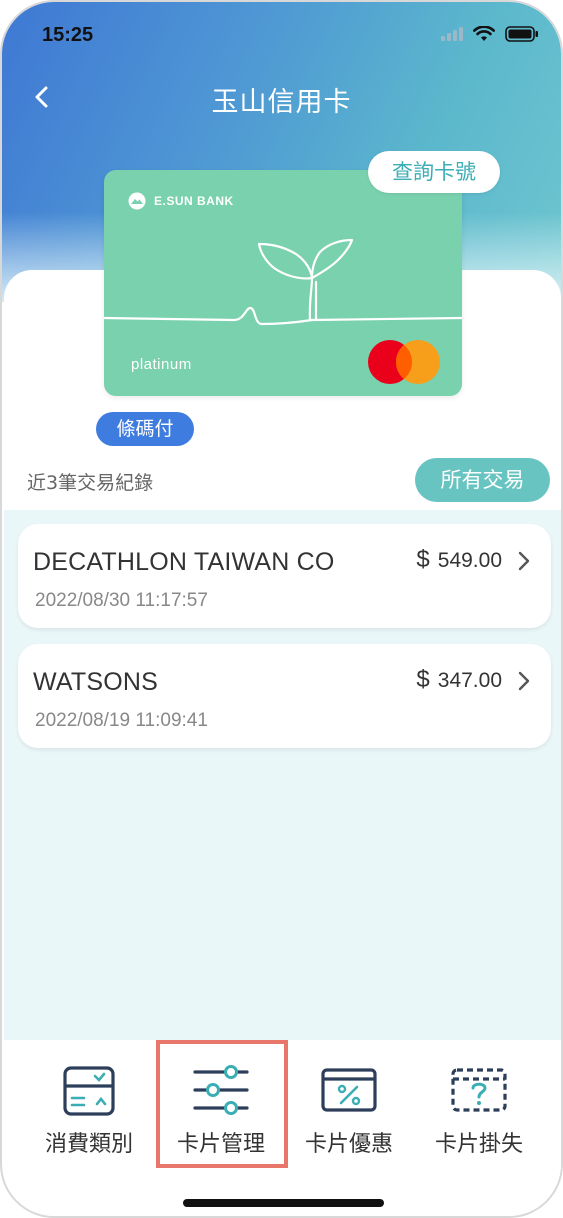 The image size is (563, 1218). Describe the element at coordinates (469, 680) in the screenshot. I see `amount-value: 347.00` at that location.